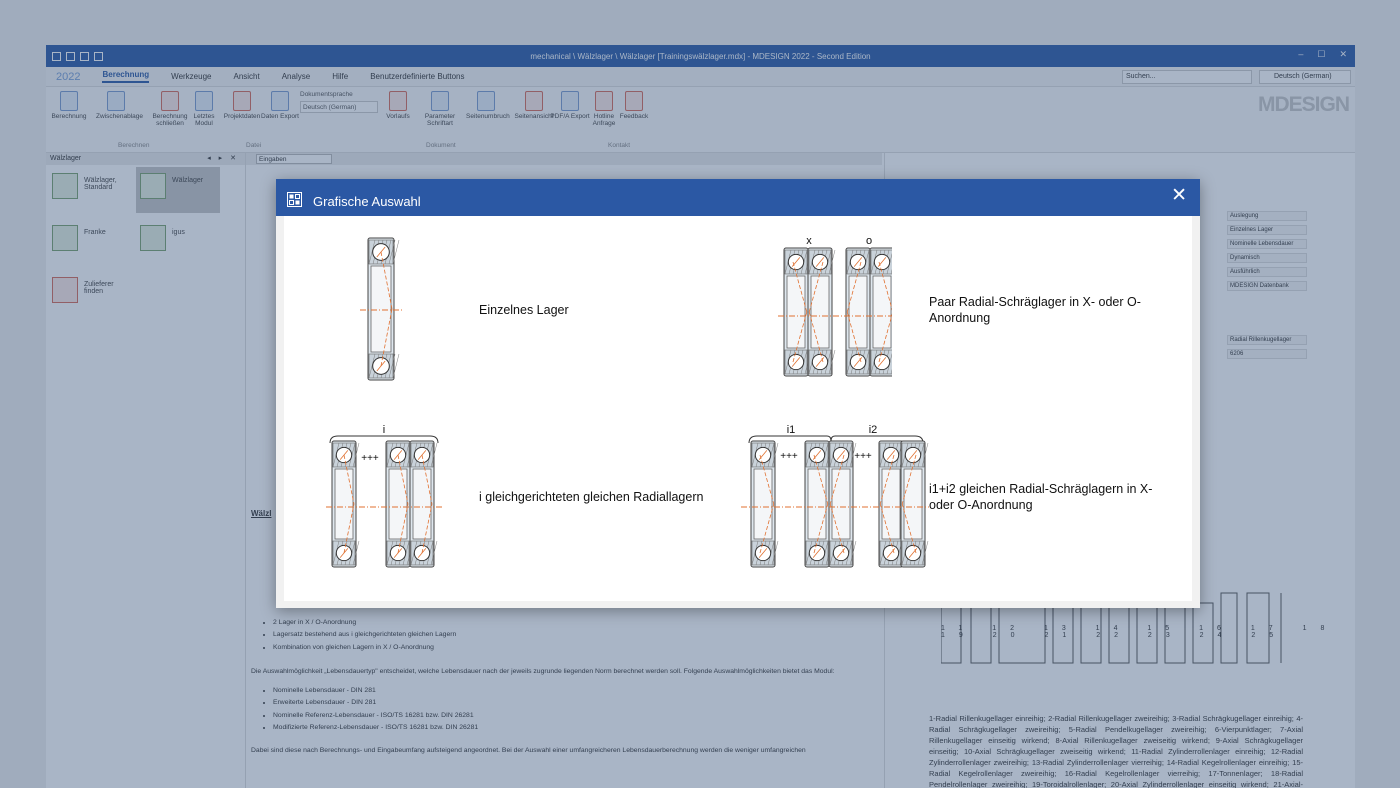  Describe the element at coordinates (367, 201) in the screenshot. I see `dialog-title: Grafische Auswahl` at that location.